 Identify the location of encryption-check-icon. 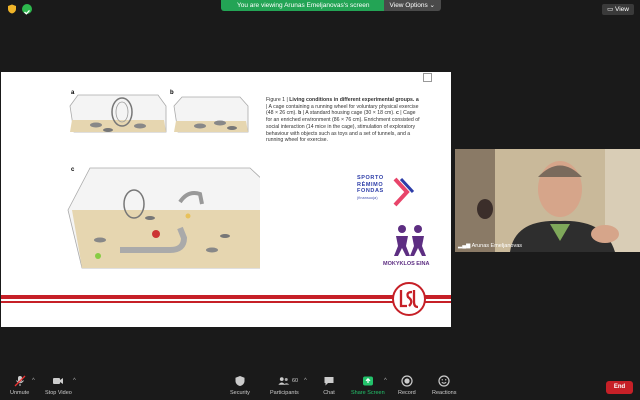
(27, 9).